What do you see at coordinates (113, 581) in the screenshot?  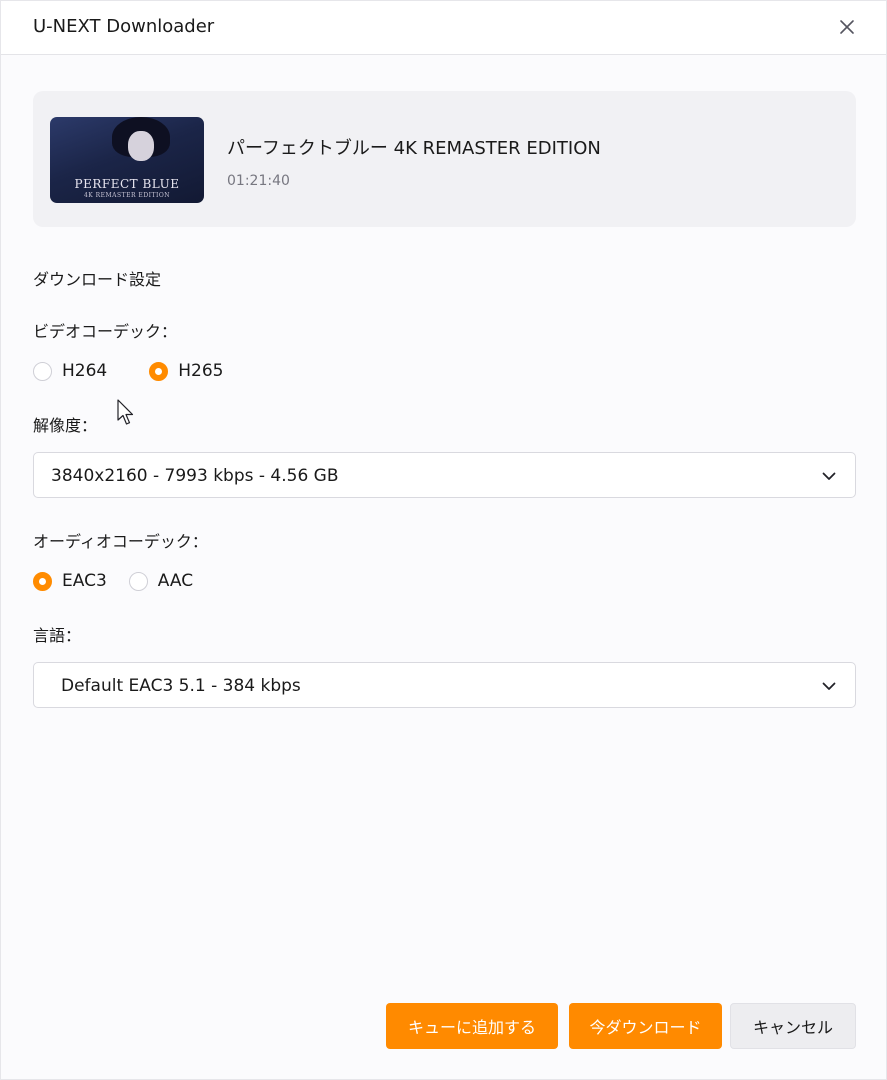 I see `audio-codec-radio-group: EAC3 AAC` at bounding box center [113, 581].